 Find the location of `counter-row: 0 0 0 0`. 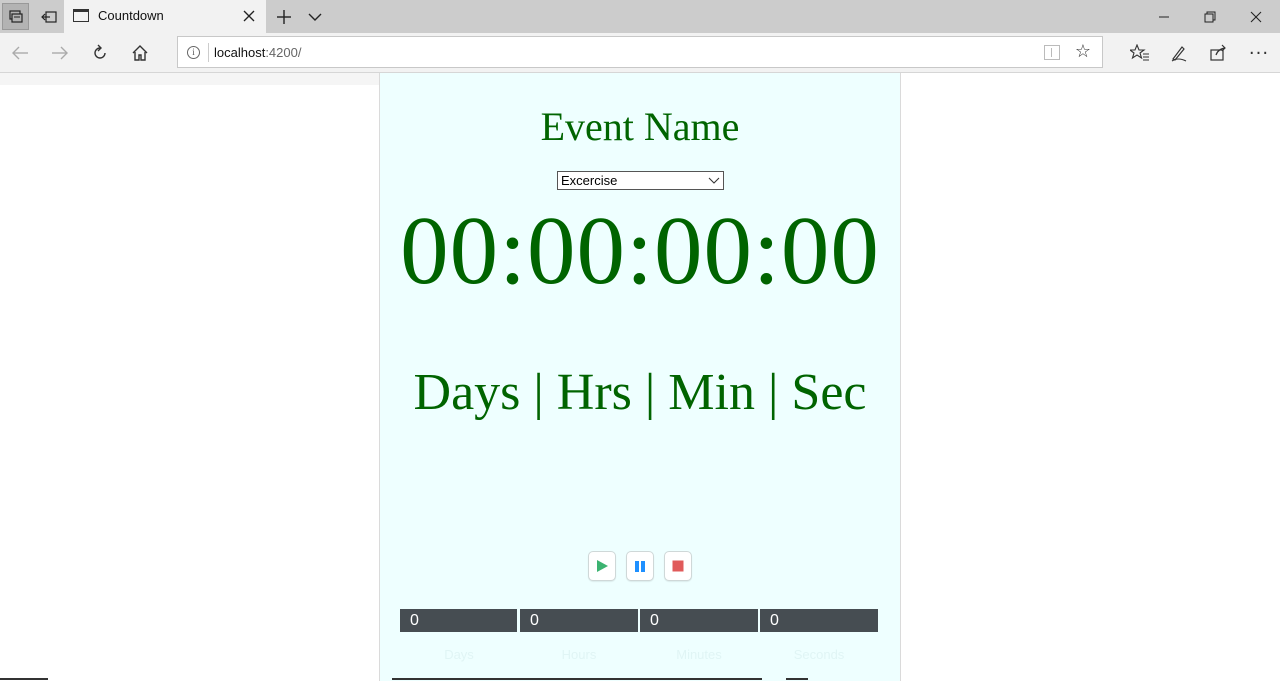

counter-row: 0 0 0 0 is located at coordinates (639, 620).